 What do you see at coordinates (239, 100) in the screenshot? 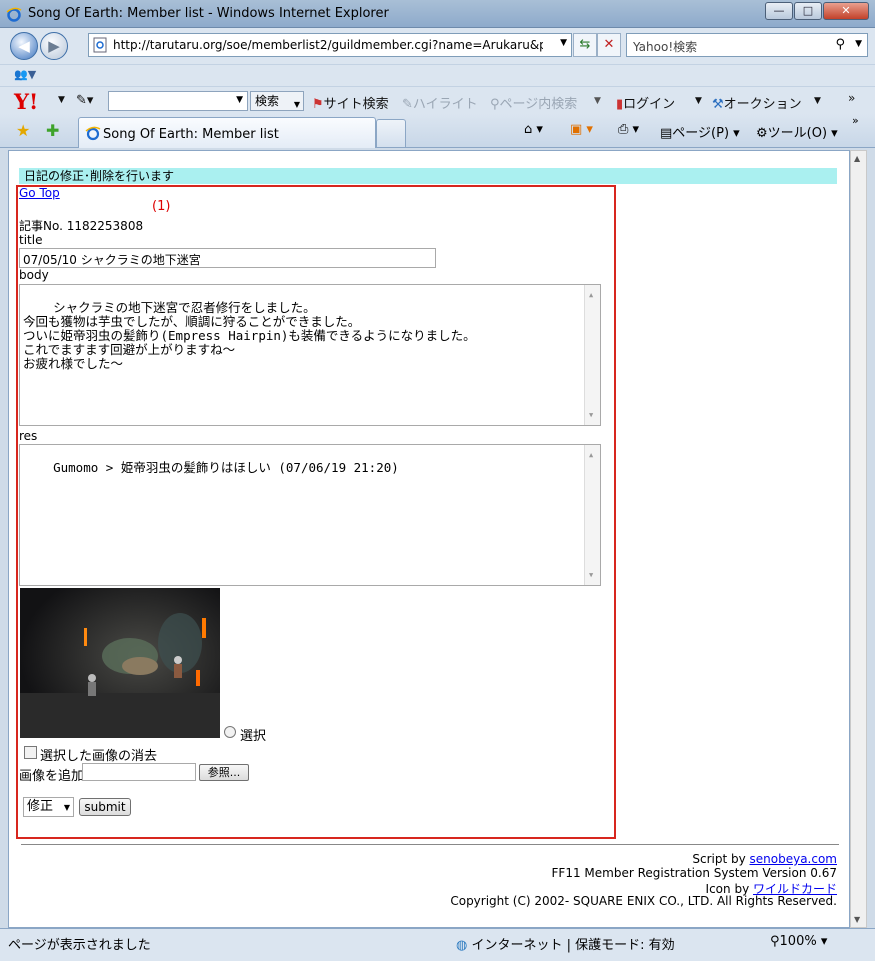
I see `yahoo-search-dropdown-icon: ▼` at bounding box center [239, 100].